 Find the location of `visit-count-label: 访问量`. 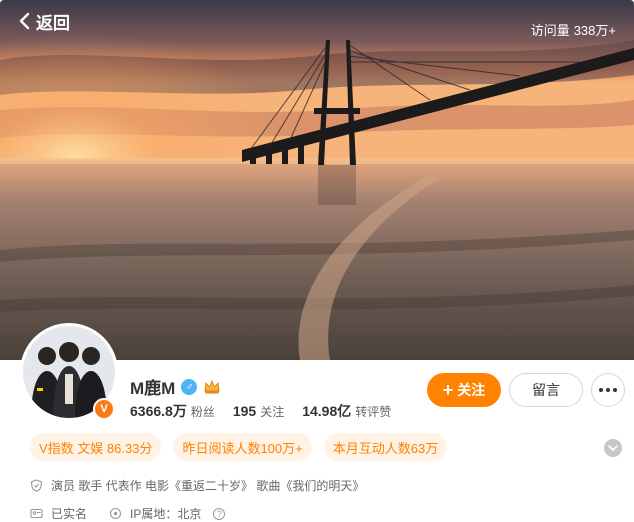

visit-count-label: 访问量 is located at coordinates (550, 30).